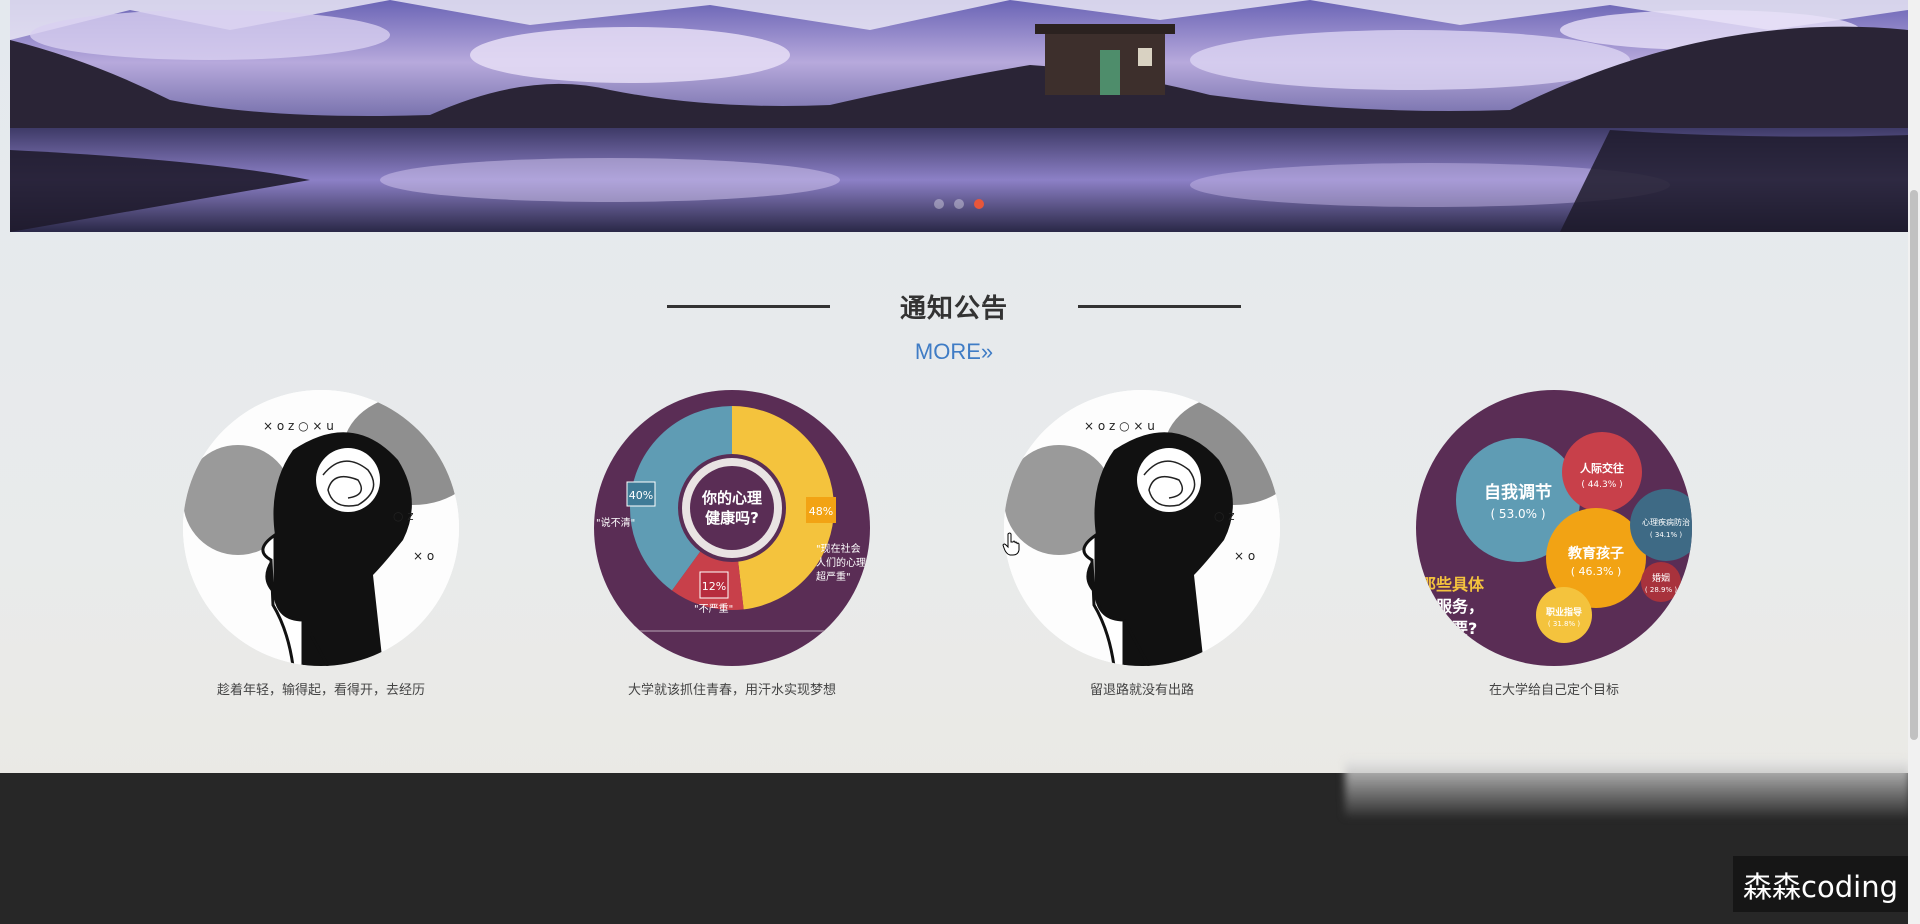  What do you see at coordinates (1602, 468) in the screenshot?
I see `bubble-2-label: 人际交往` at bounding box center [1602, 468].